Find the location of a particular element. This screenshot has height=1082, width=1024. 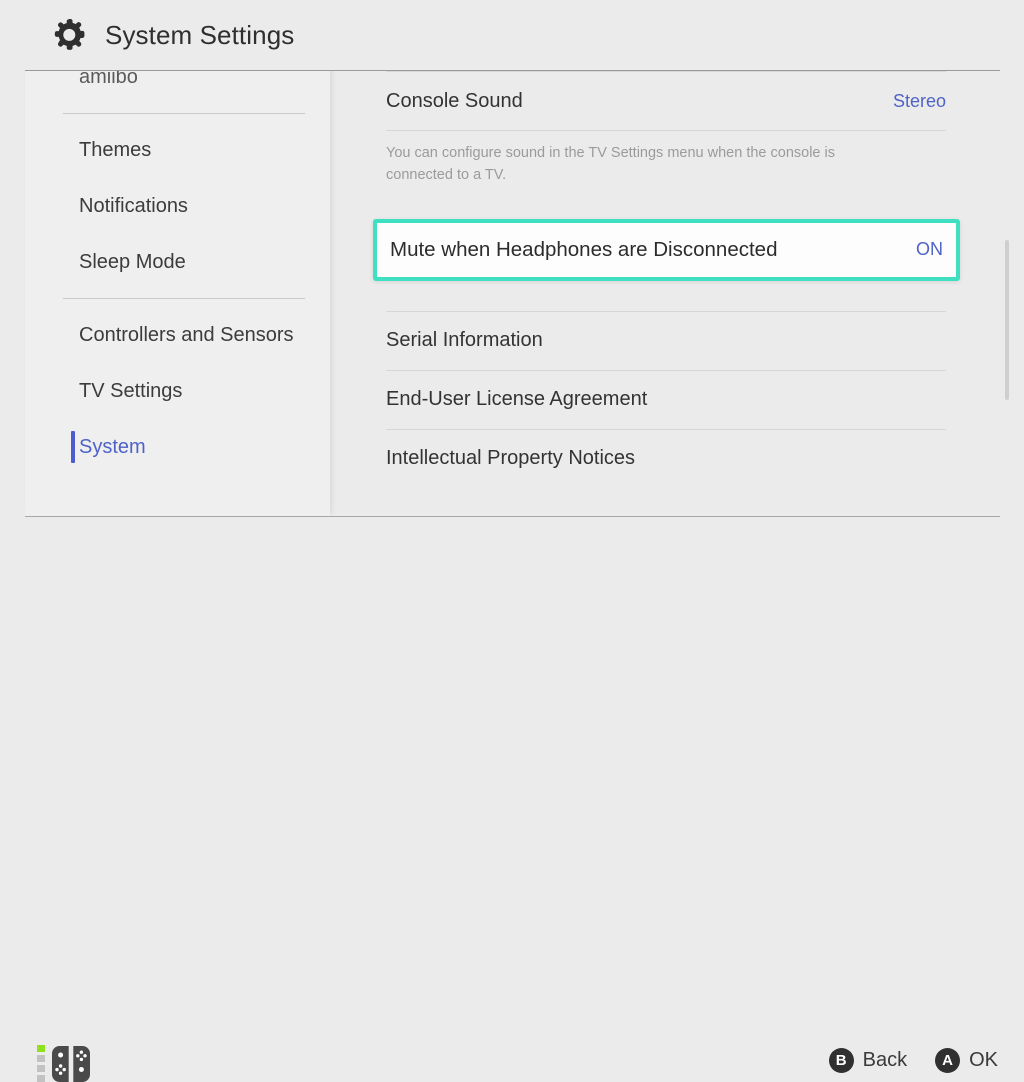

sidebar-item-controllers-and-sensors: Controllers and Sensors is located at coordinates (177, 335).